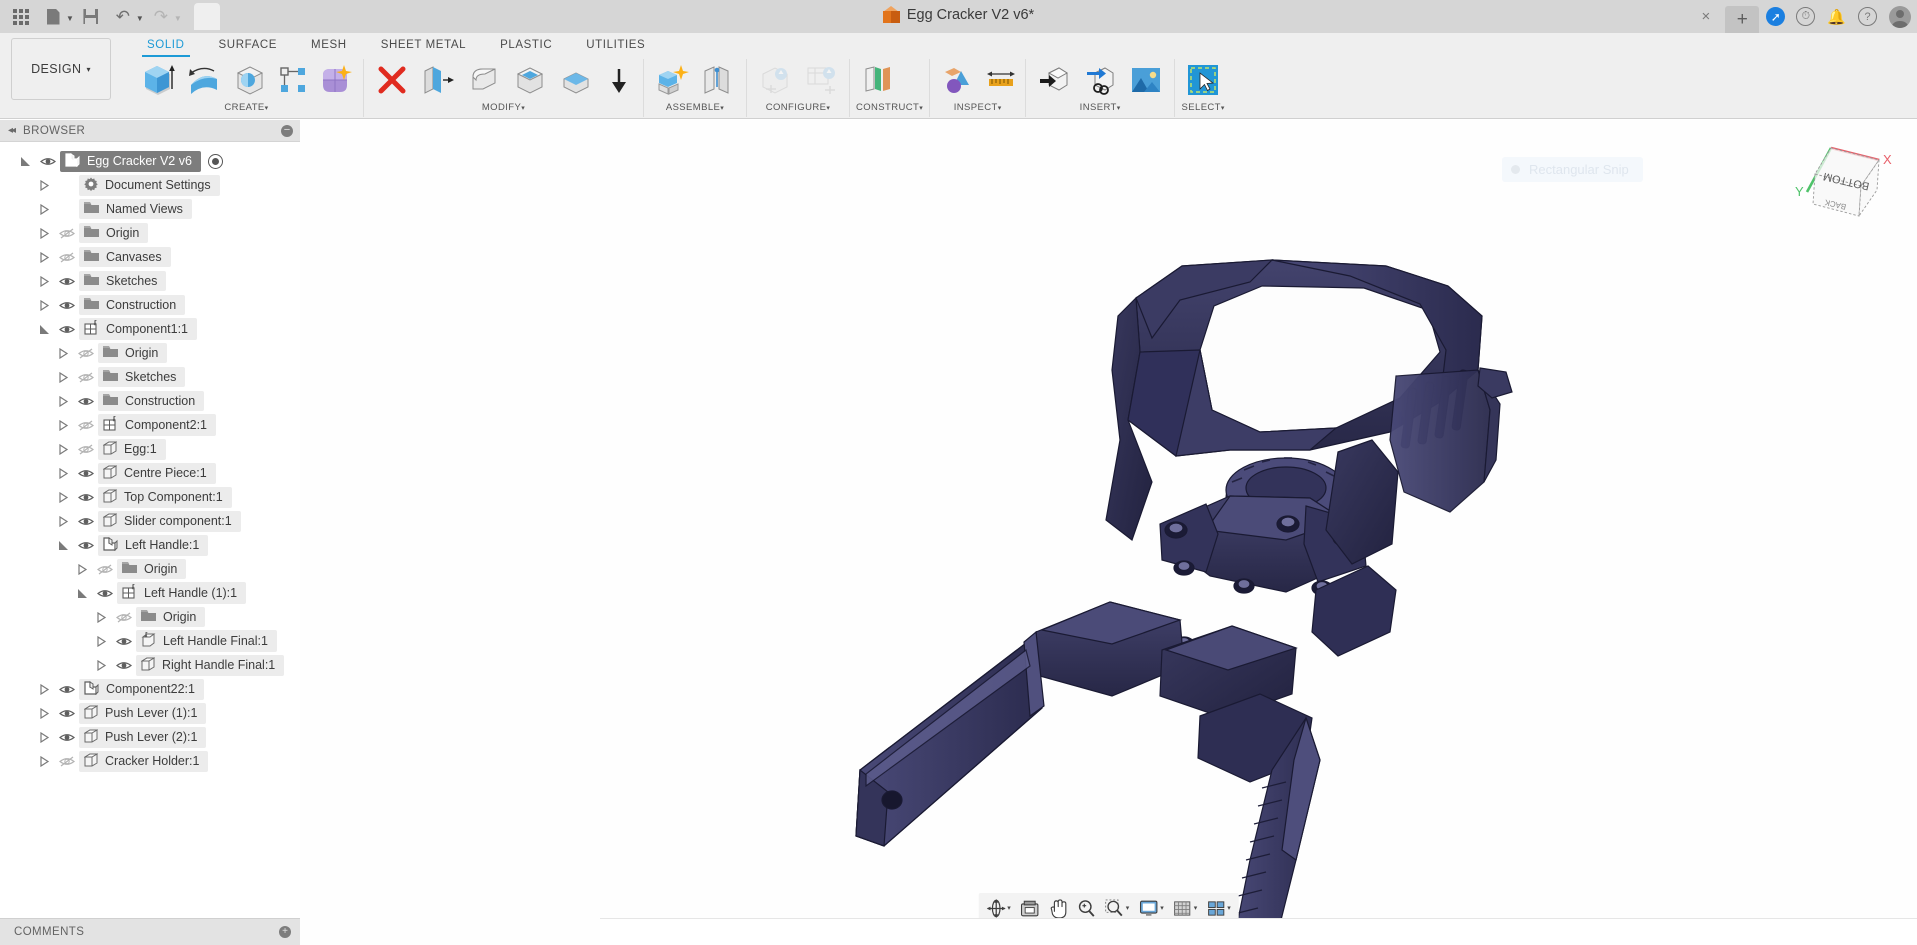 This screenshot has height=945, width=1917. What do you see at coordinates (958, 80) in the screenshot?
I see `section-analysis-icon` at bounding box center [958, 80].